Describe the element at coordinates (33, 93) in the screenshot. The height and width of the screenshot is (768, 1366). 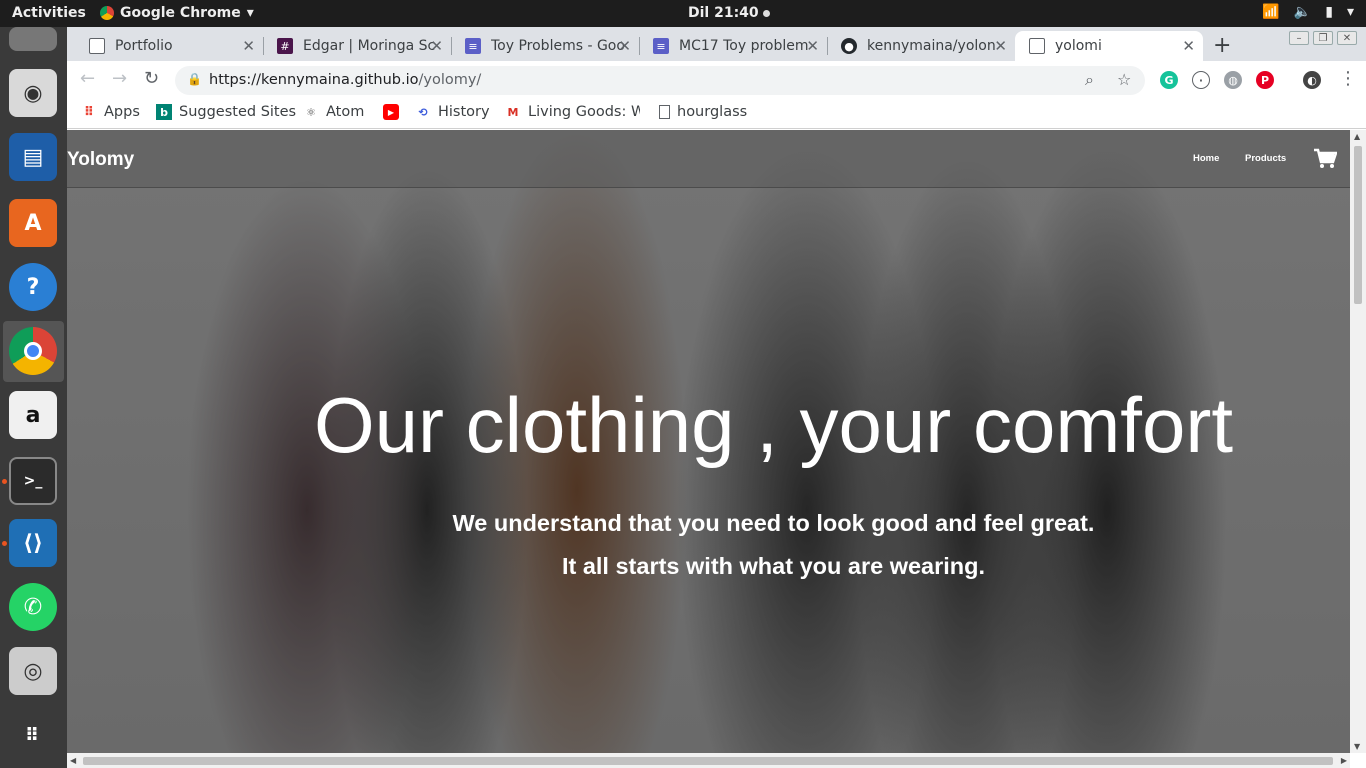
I see `dock-rhythmbox-icon: ◉` at that location.